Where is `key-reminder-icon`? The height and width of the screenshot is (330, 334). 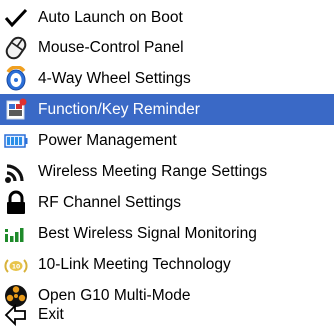 key-reminder-icon is located at coordinates (16, 110).